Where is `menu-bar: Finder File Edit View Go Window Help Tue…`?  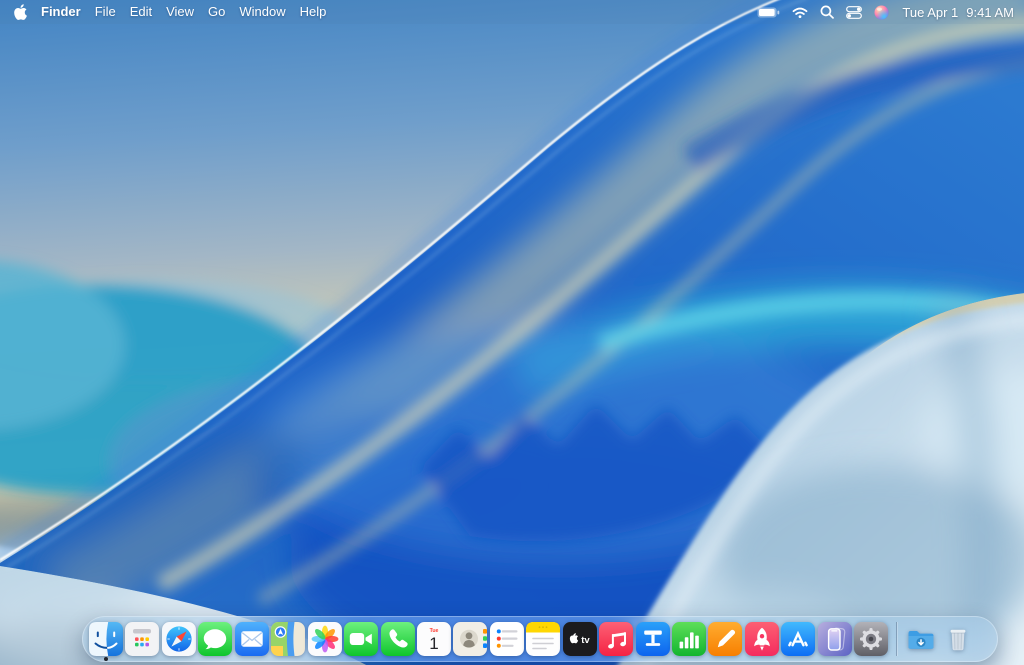
menu-bar: Finder File Edit View Go Window Help Tue… is located at coordinates (512, 12).